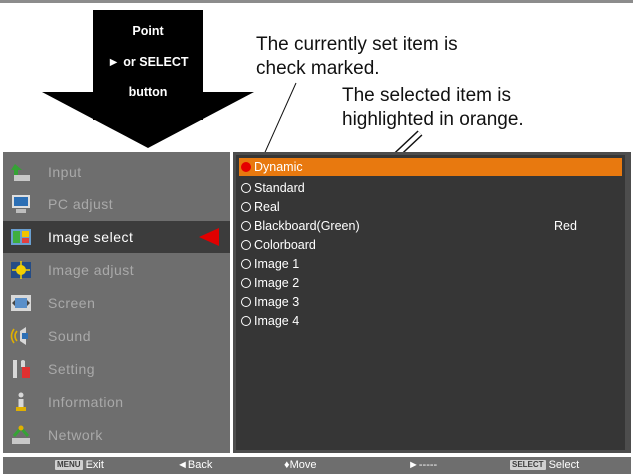  What do you see at coordinates (21, 204) in the screenshot?
I see `pc-adjust-icon` at bounding box center [21, 204].